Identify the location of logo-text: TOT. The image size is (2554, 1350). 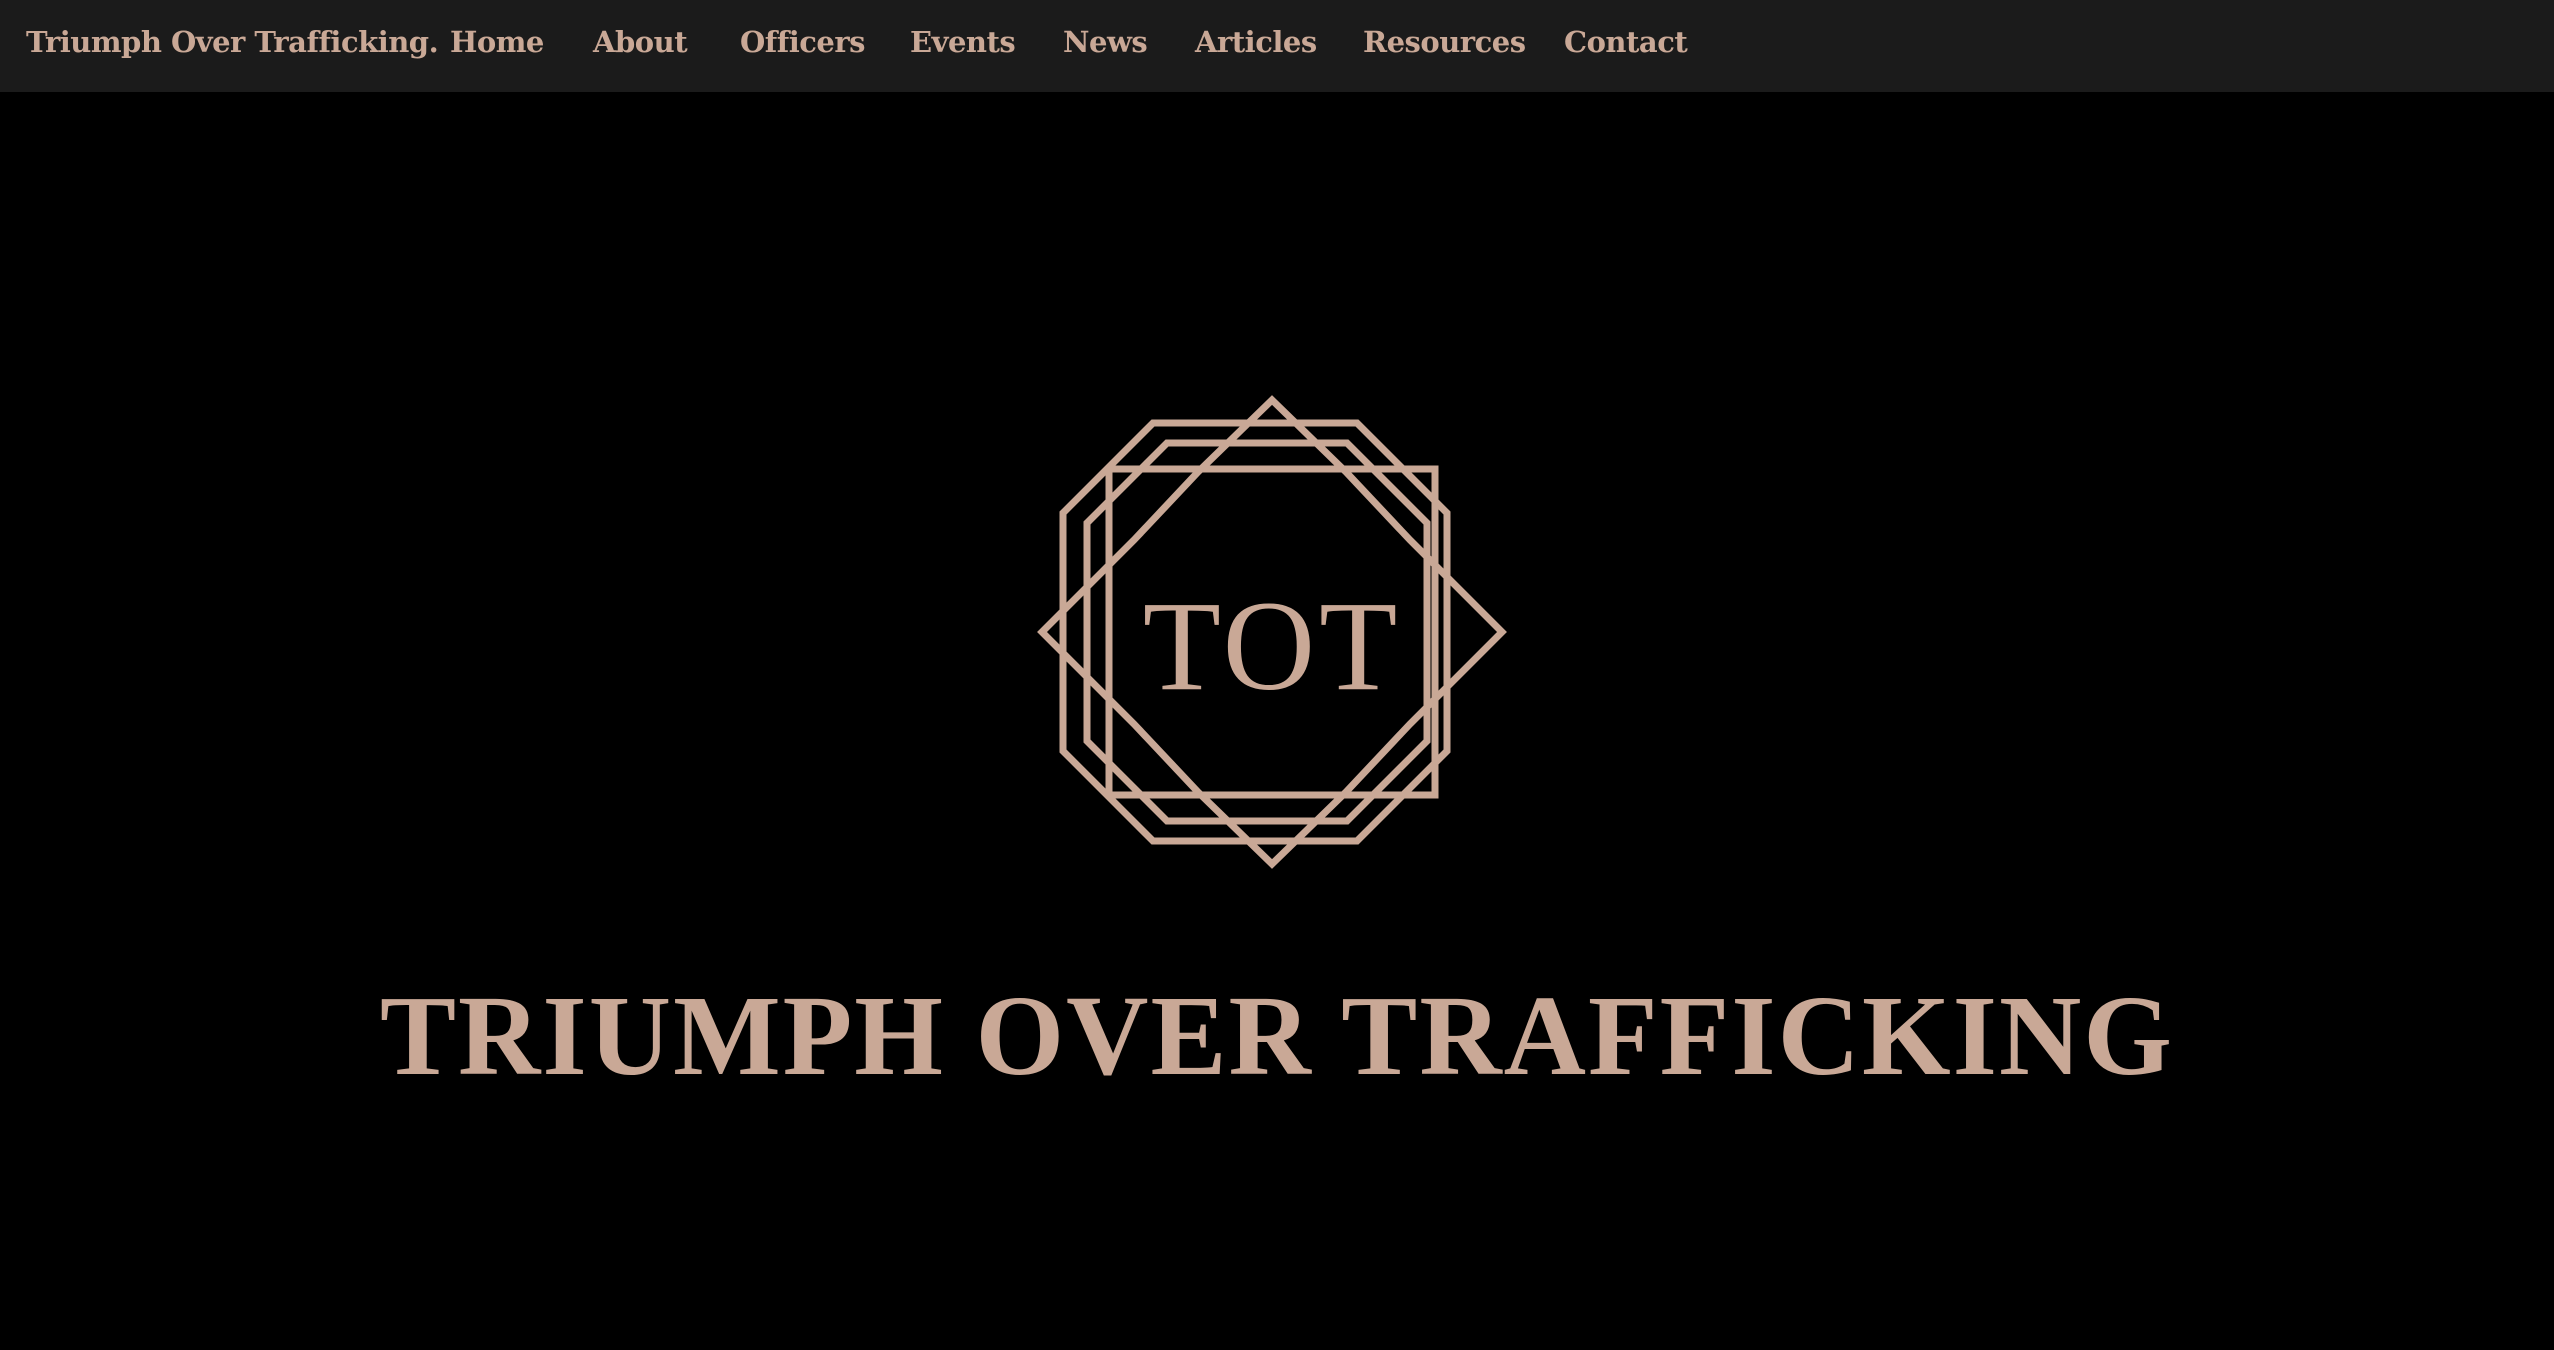
(1272, 646).